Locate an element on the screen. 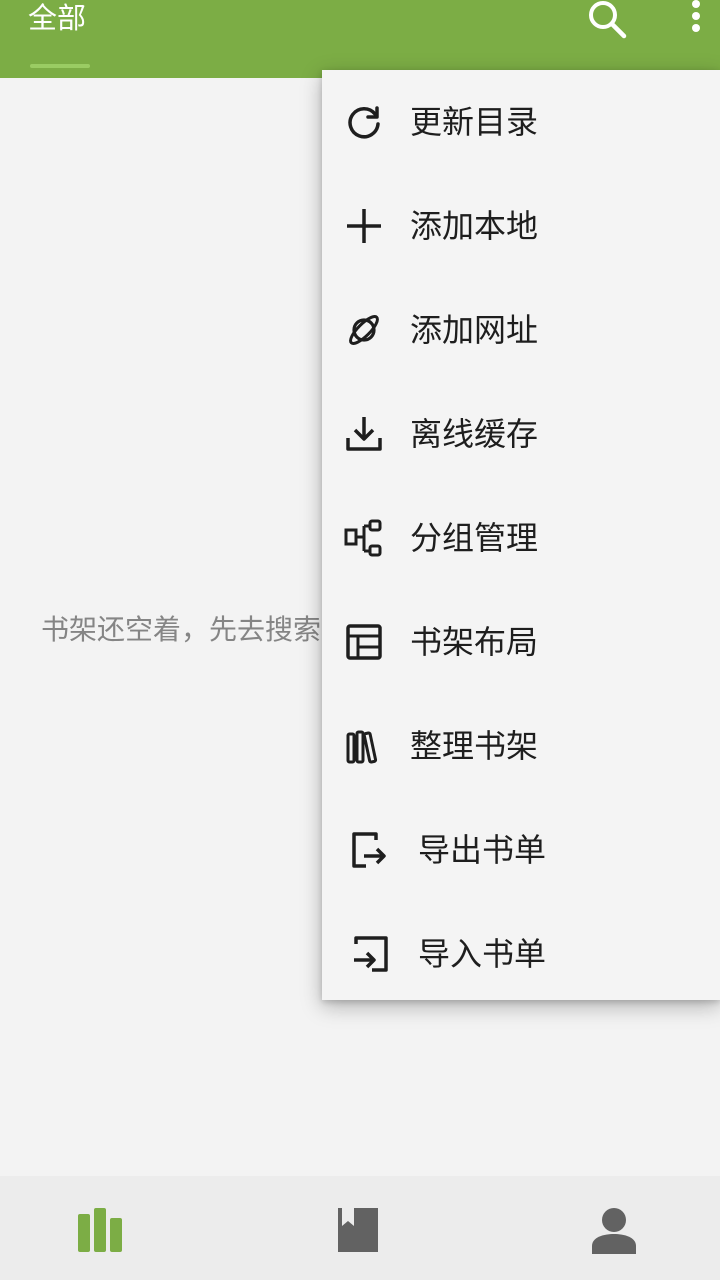  menu-item-label: 导出书单 is located at coordinates (482, 850).